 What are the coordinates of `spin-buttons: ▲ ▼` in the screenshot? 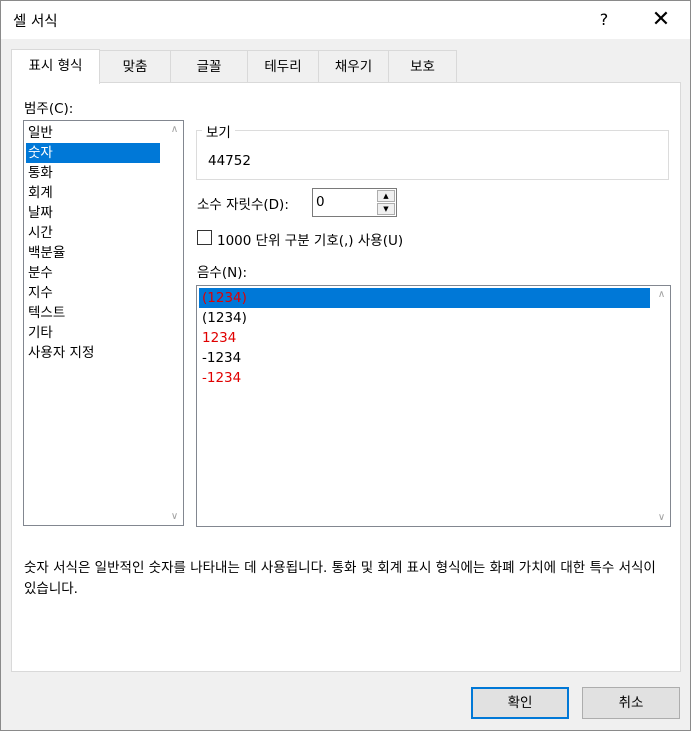 It's located at (386, 202).